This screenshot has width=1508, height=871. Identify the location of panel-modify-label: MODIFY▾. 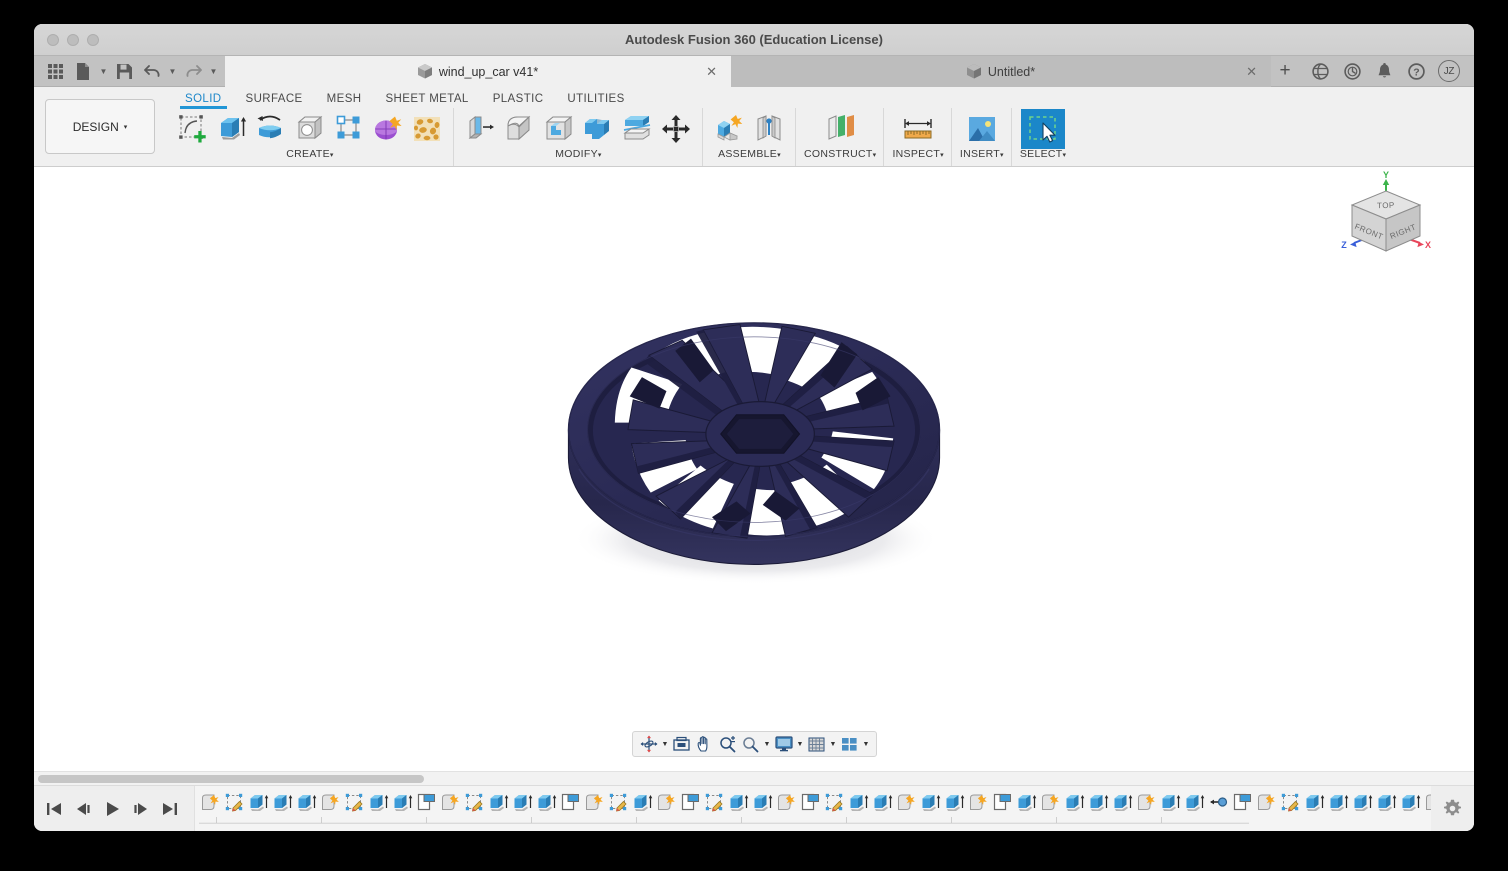
(578, 155).